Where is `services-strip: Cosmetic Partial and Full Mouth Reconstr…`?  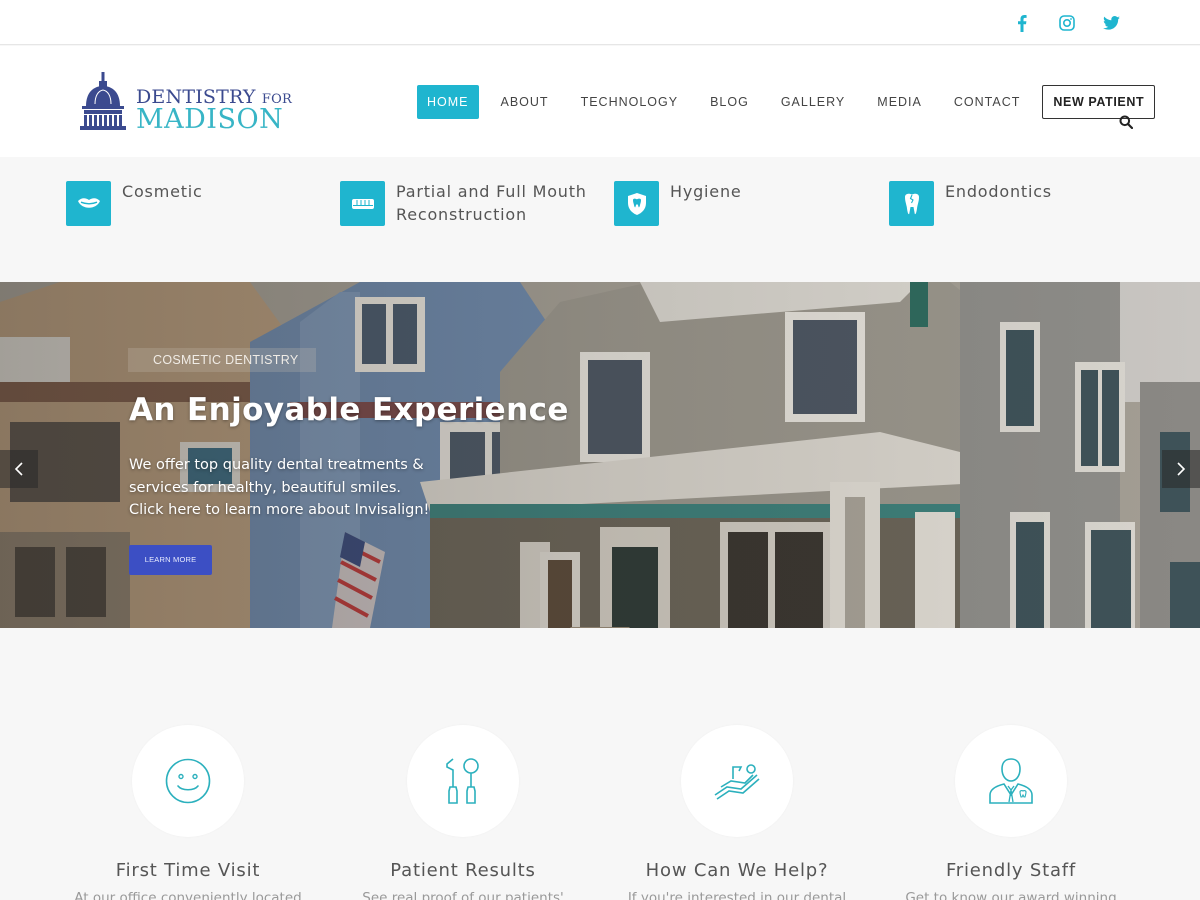
services-strip: Cosmetic Partial and Full Mouth Reconstr… is located at coordinates (600, 219).